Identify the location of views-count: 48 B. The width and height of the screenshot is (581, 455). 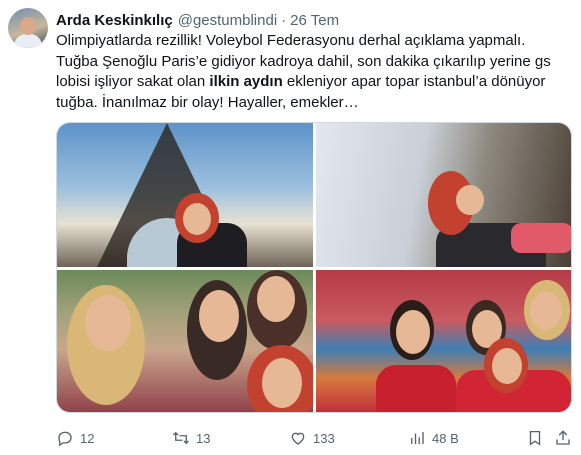
(445, 438).